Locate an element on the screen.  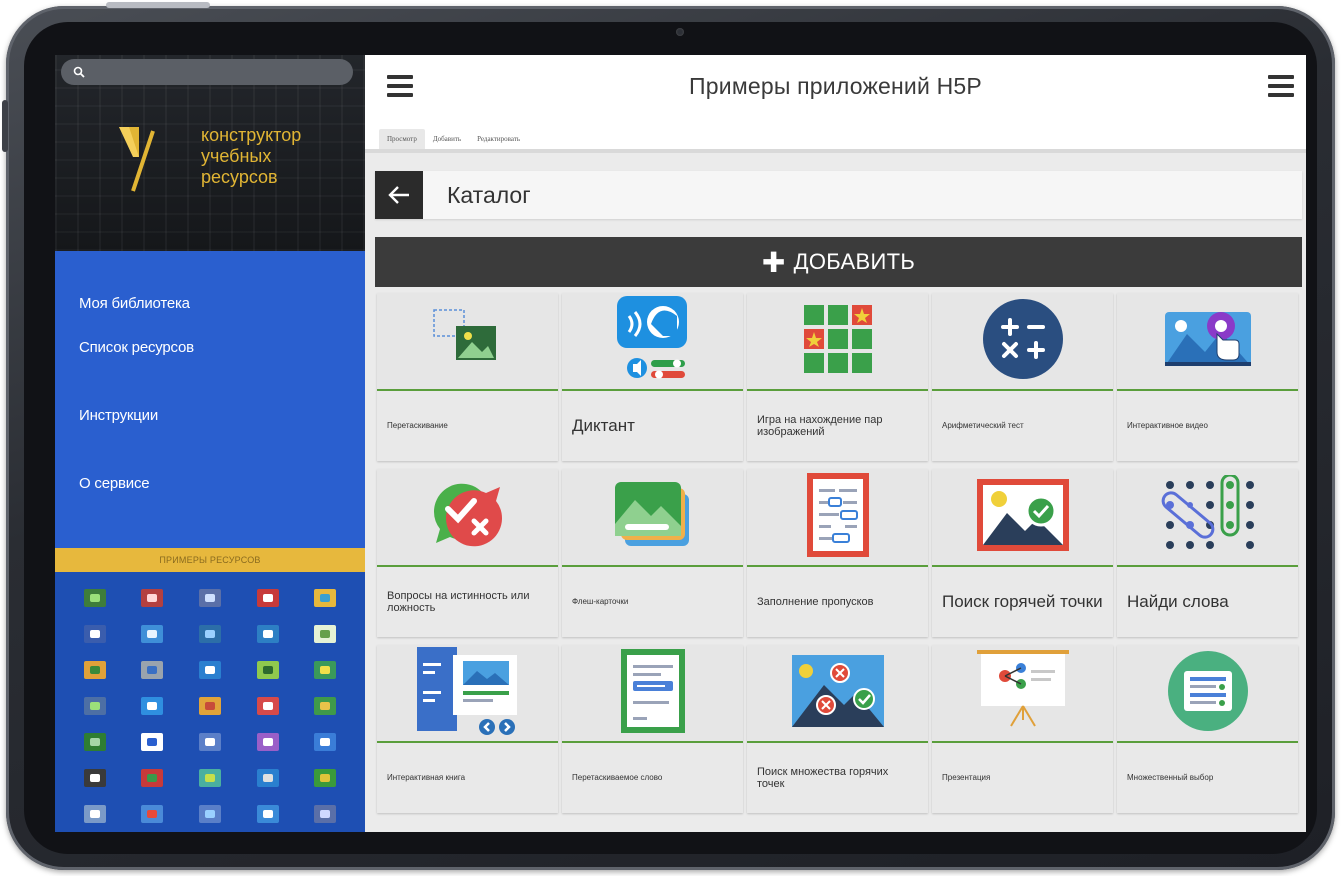
drag-drop-icon is located at coordinates (468, 341).